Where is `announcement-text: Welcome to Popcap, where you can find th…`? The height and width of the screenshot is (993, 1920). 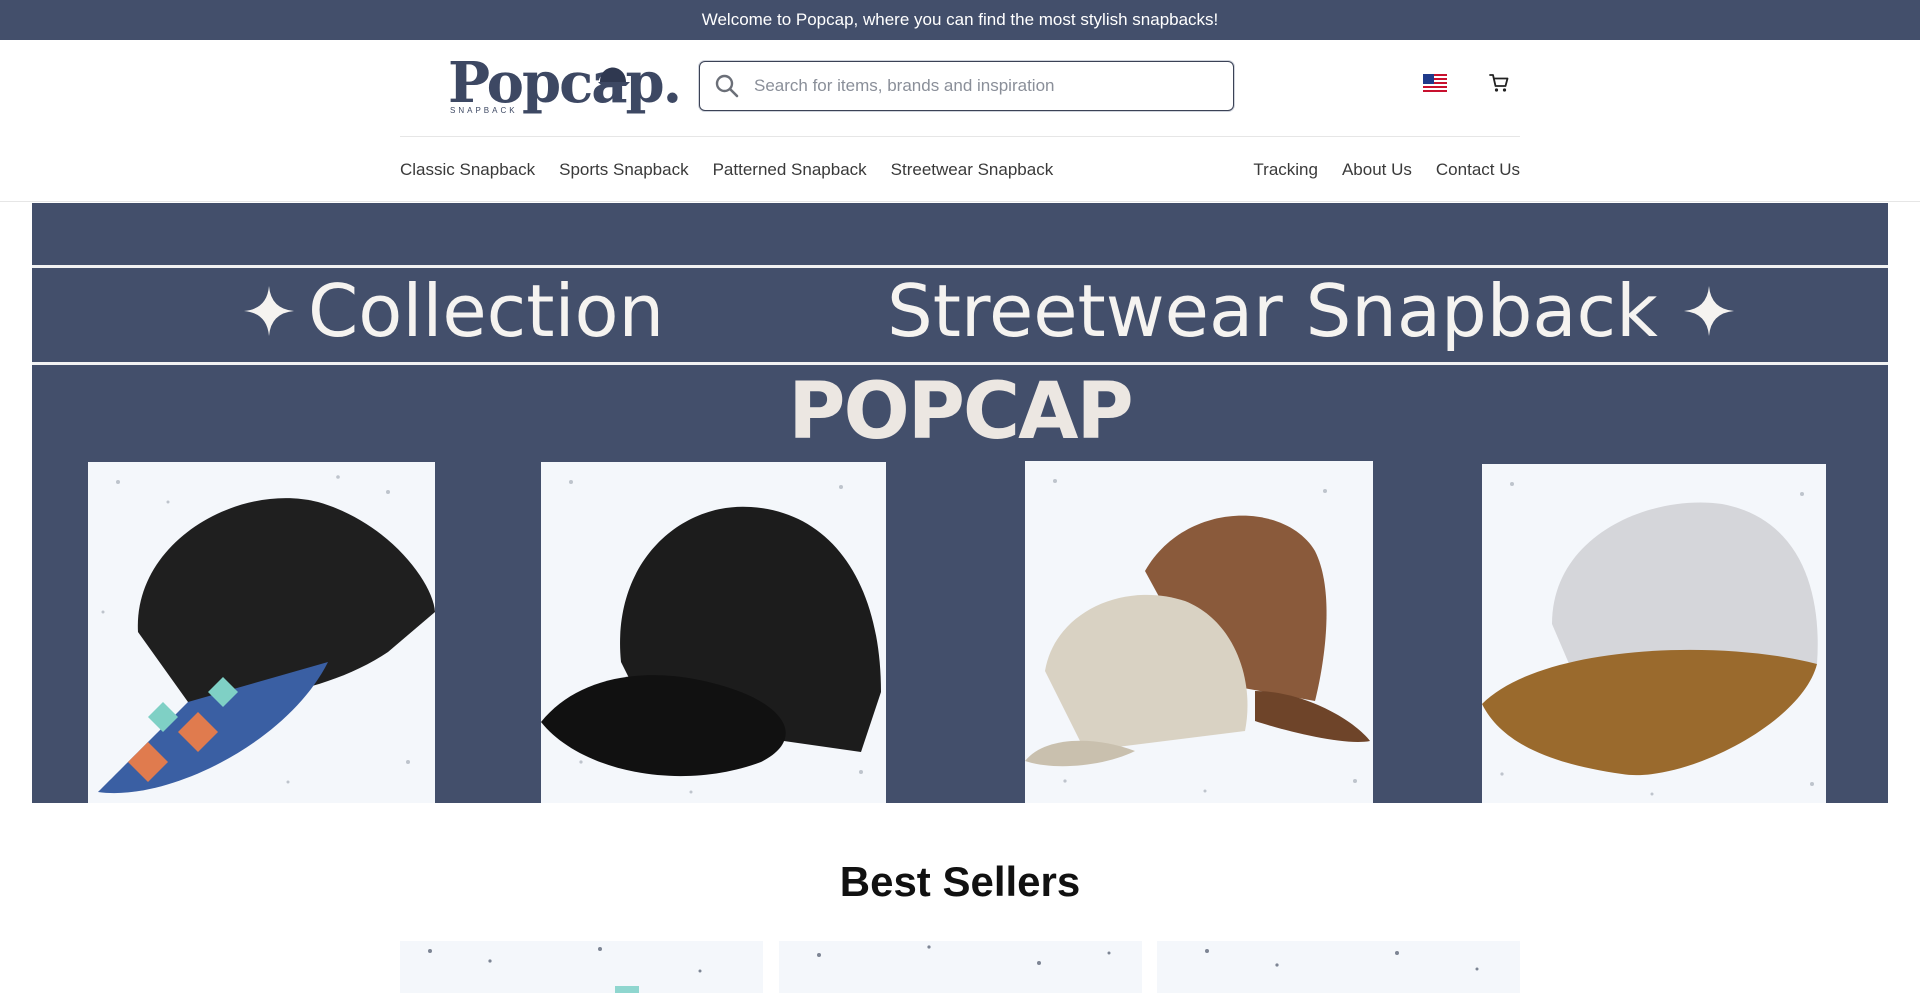
announcement-text: Welcome to Popcap, where you can find th… is located at coordinates (960, 19).